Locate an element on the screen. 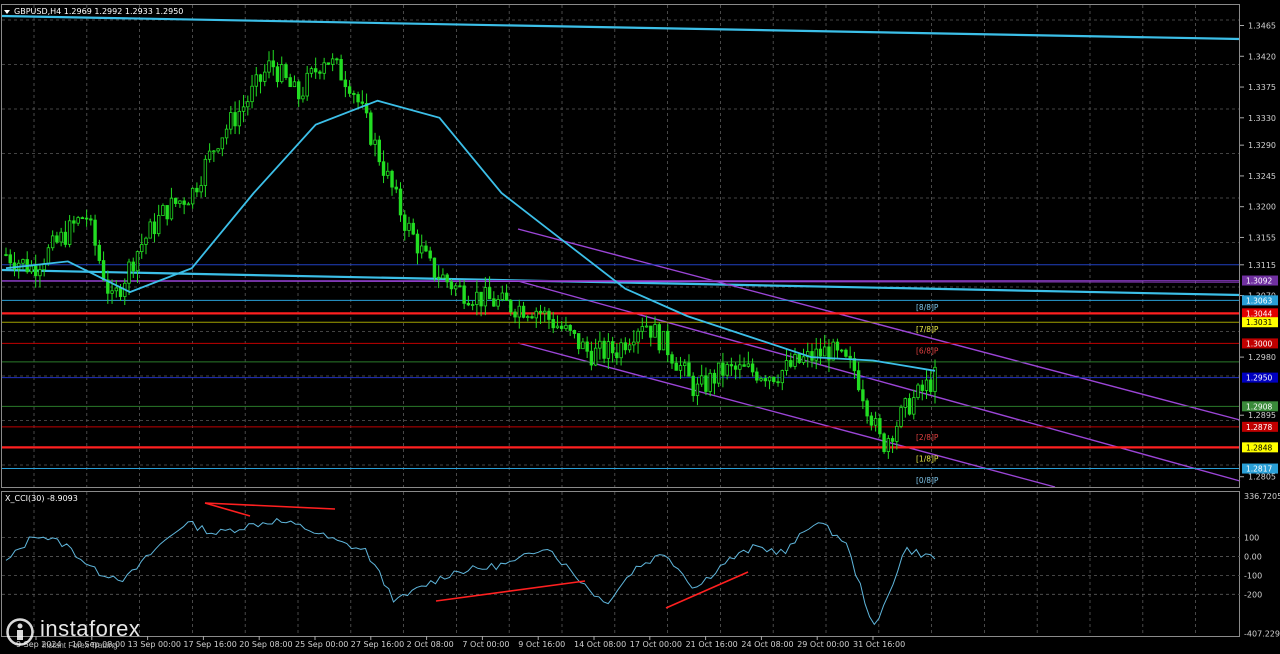  logo-name: instaforex is located at coordinates (90, 628).